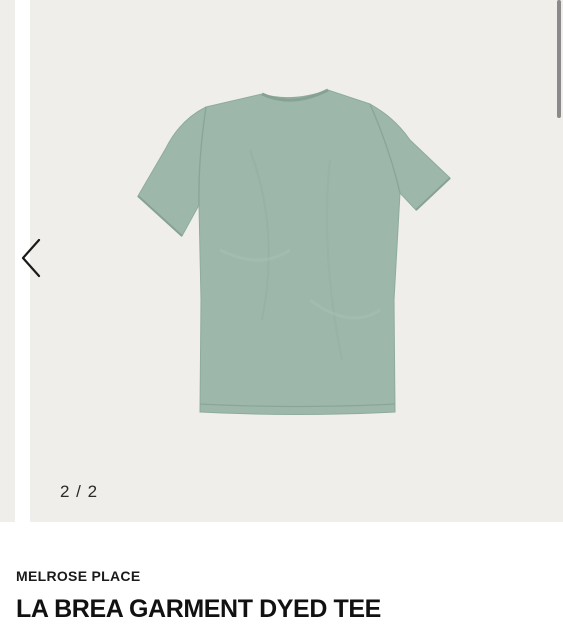  I want to click on product-info: MELROSE PLACE LA BREA GARMENT DYED TEE, so click(284, 595).